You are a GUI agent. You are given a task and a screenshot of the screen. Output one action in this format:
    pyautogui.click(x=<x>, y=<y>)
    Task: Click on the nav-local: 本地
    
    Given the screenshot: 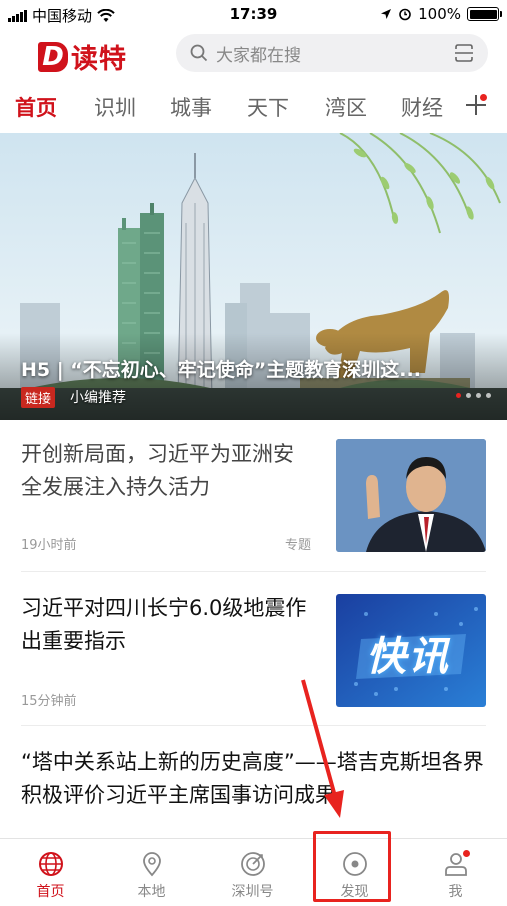 What is the action you would take?
    pyautogui.click(x=151, y=872)
    